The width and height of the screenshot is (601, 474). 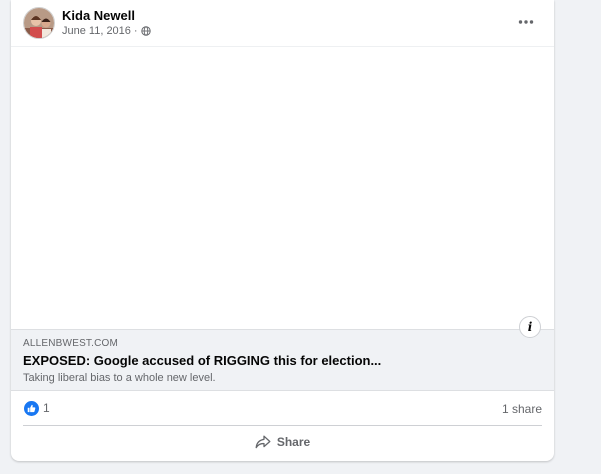 What do you see at coordinates (46, 408) in the screenshot?
I see `like-count: 1` at bounding box center [46, 408].